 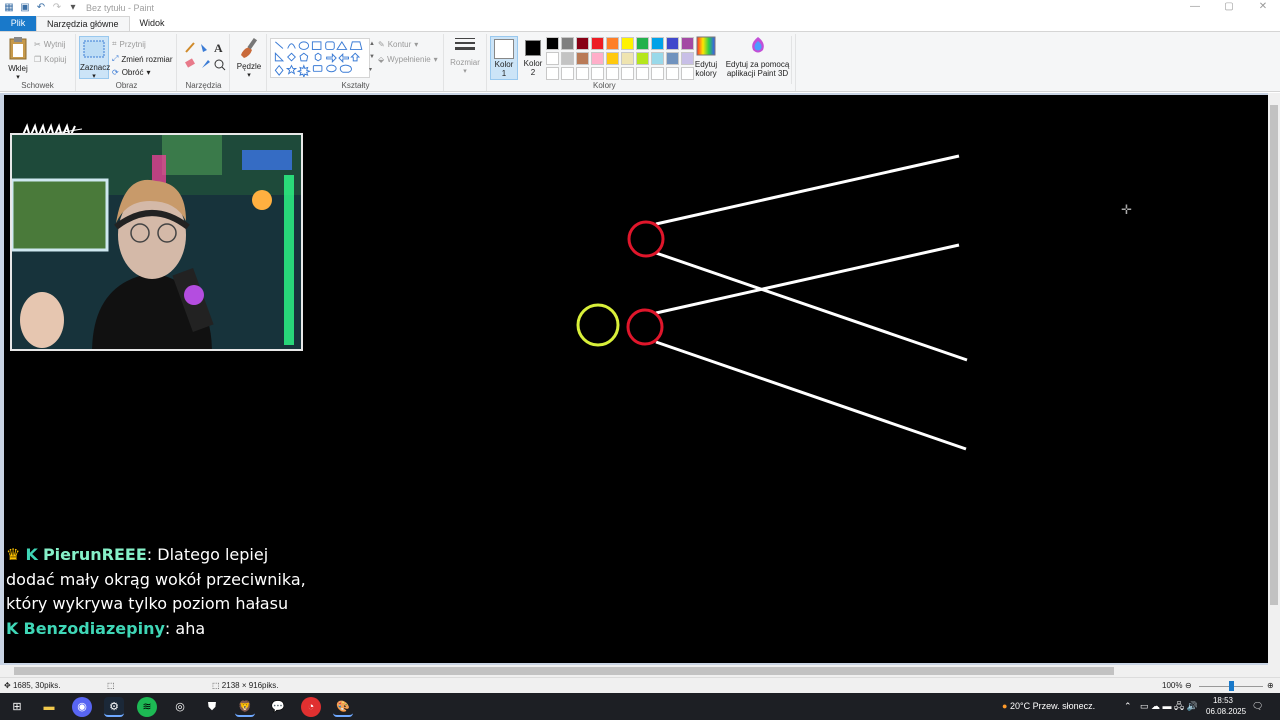 I want to click on fill-bucket-icon: ⬙, so click(x=381, y=59).